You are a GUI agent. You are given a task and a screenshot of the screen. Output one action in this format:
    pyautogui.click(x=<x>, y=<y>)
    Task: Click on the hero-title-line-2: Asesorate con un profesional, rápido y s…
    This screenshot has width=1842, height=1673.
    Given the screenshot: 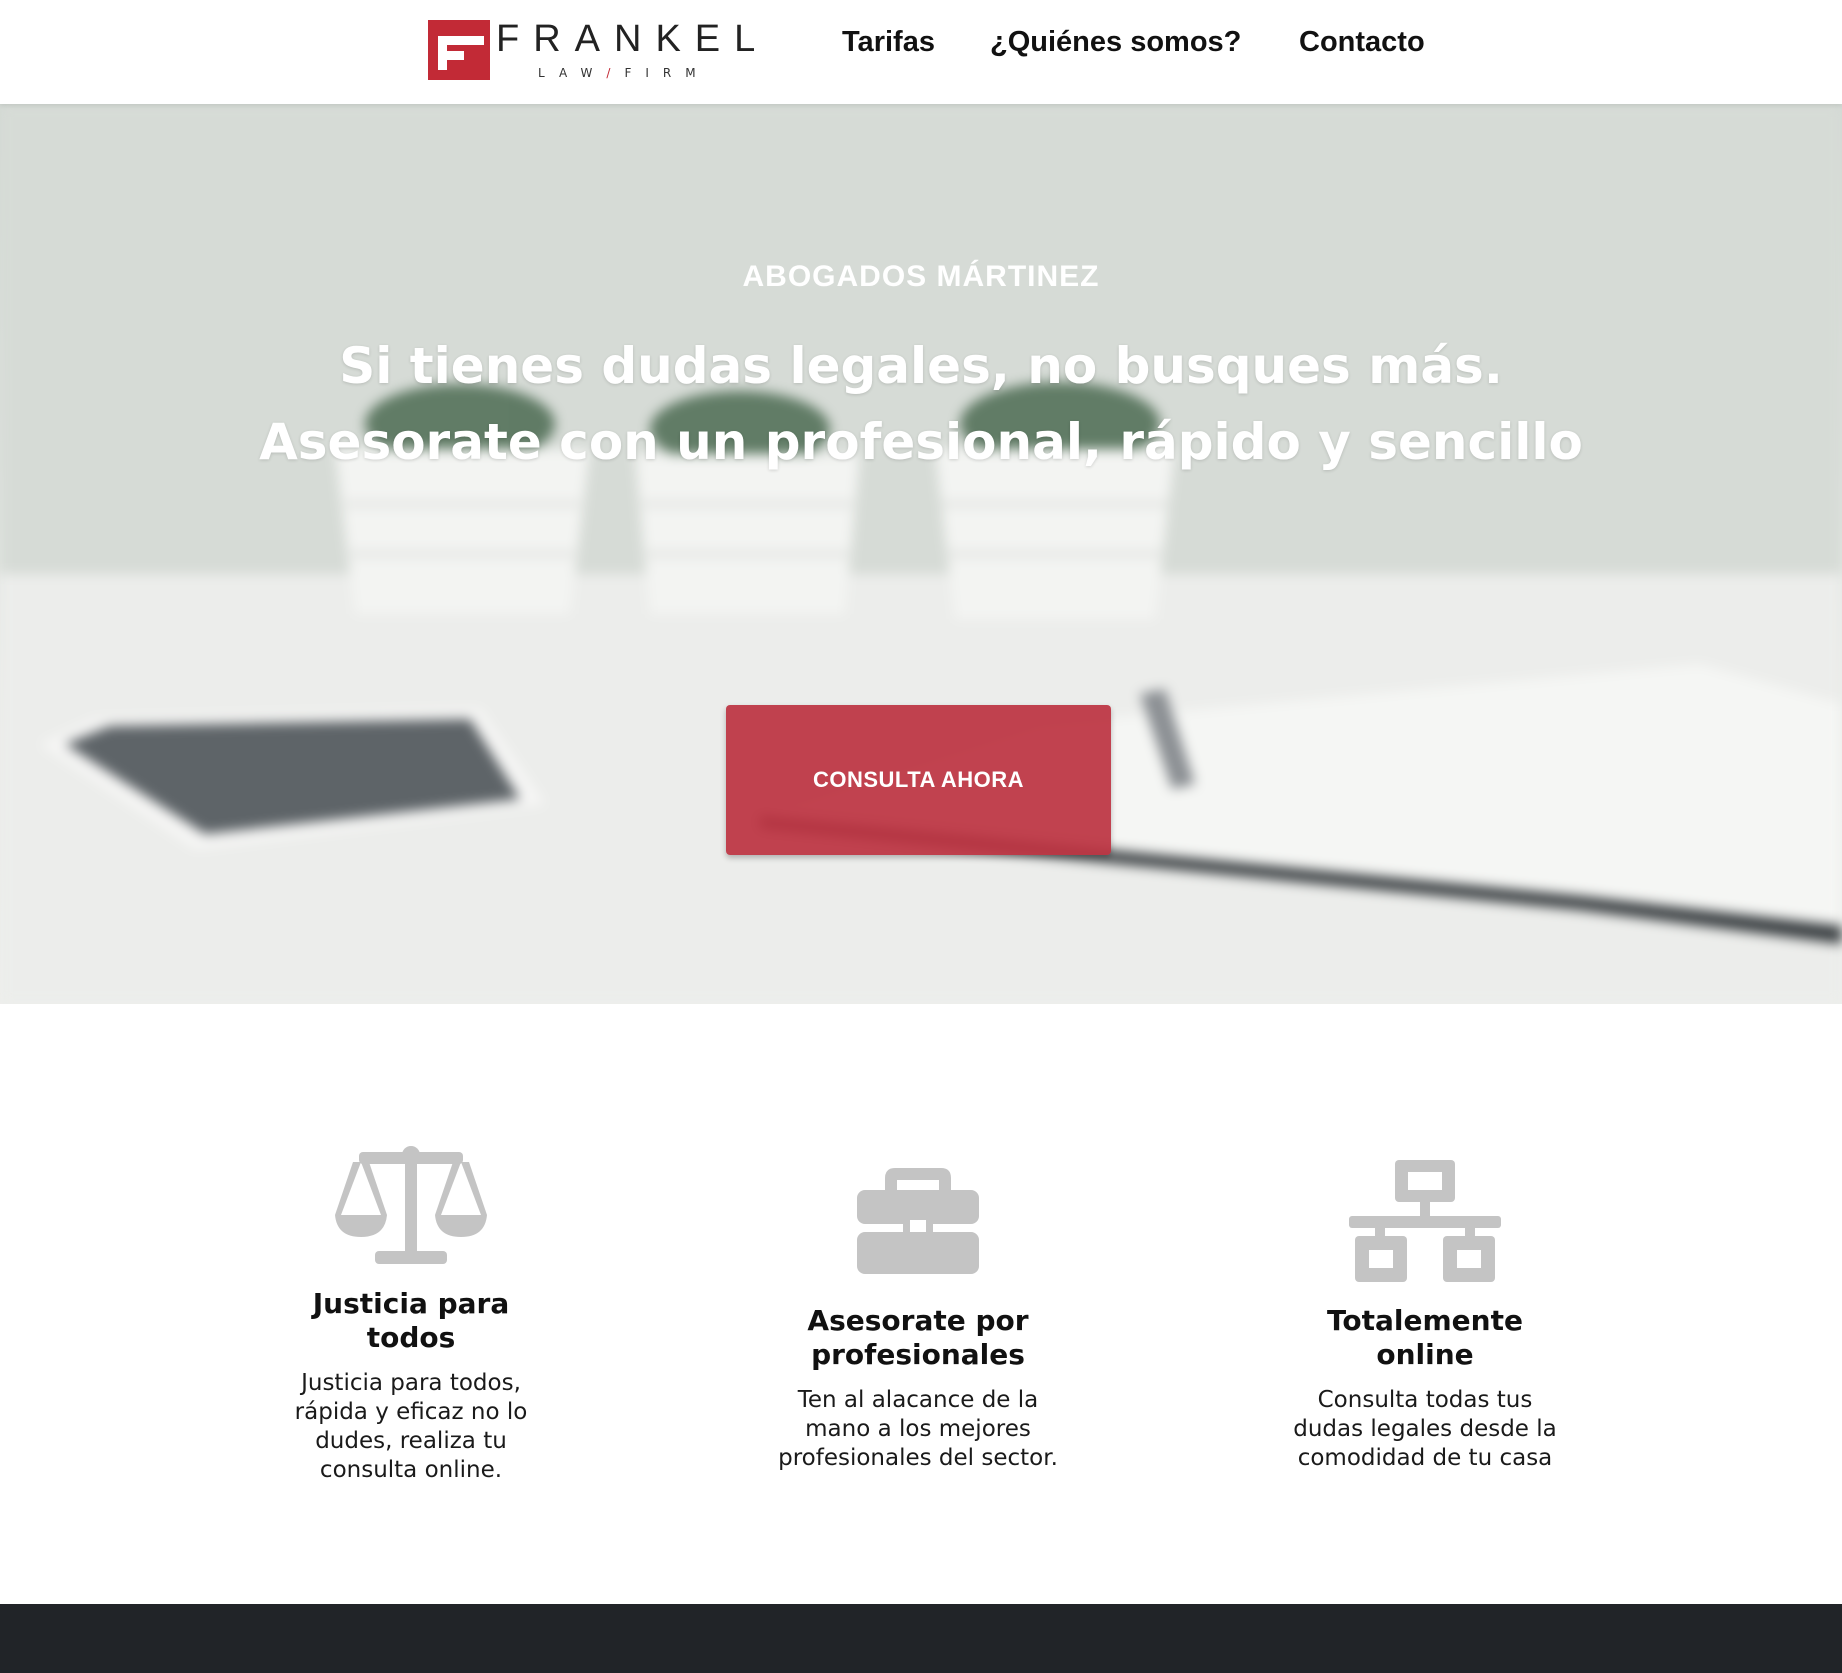 What is the action you would take?
    pyautogui.click(x=921, y=442)
    